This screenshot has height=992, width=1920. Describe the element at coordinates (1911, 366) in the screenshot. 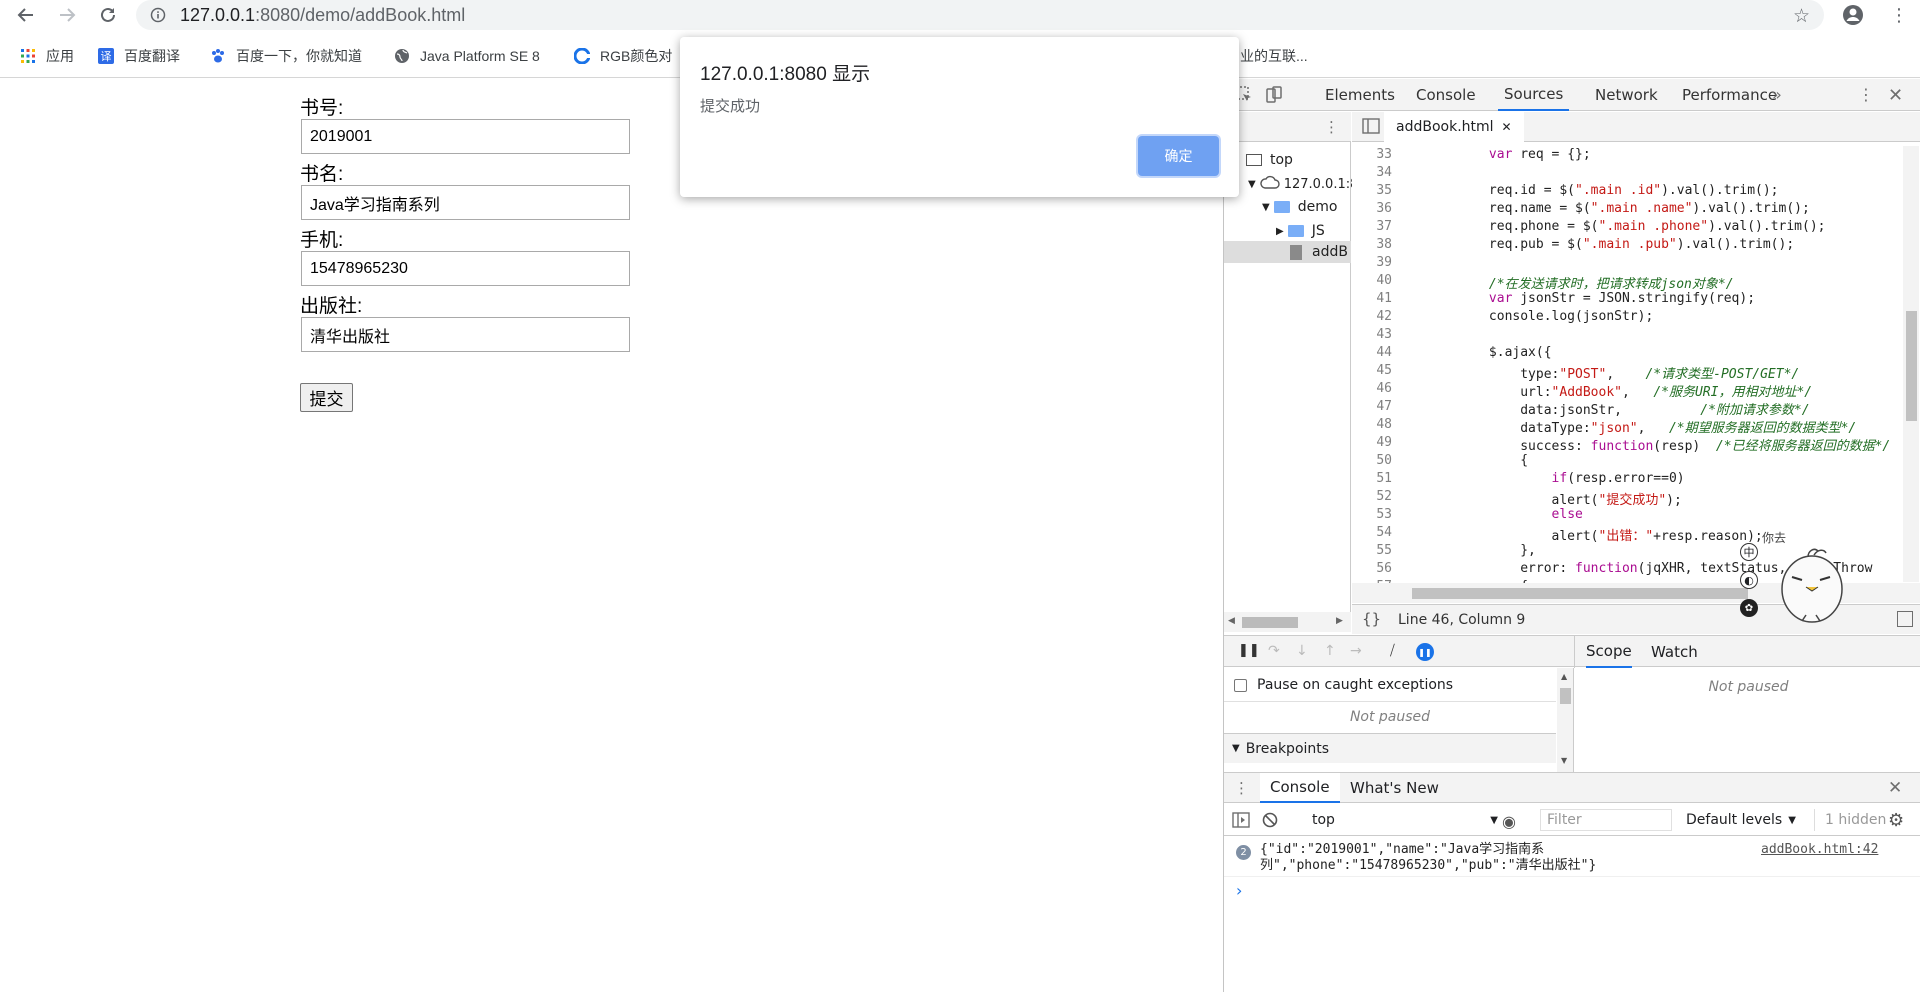

I see `vscroll-thumb` at that location.